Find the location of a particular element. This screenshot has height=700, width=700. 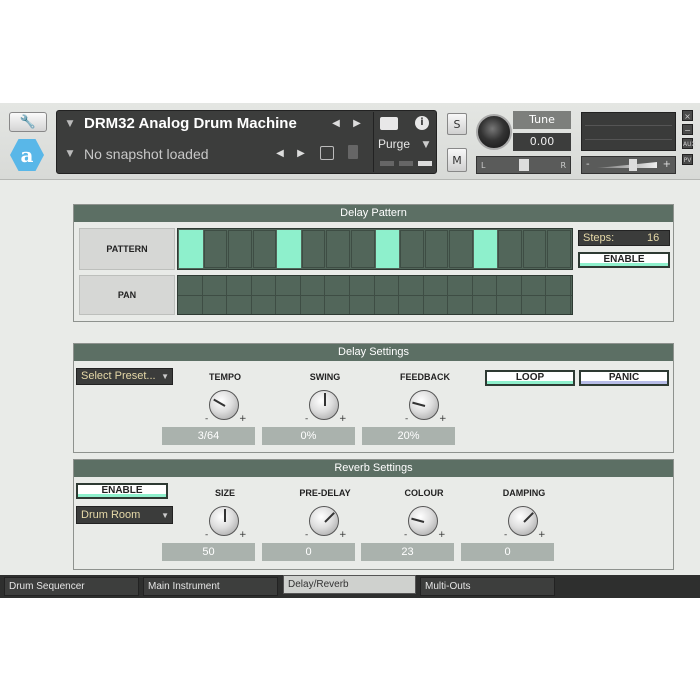

tab-drum-sequencer: Drum Sequencer is located at coordinates (71, 586).